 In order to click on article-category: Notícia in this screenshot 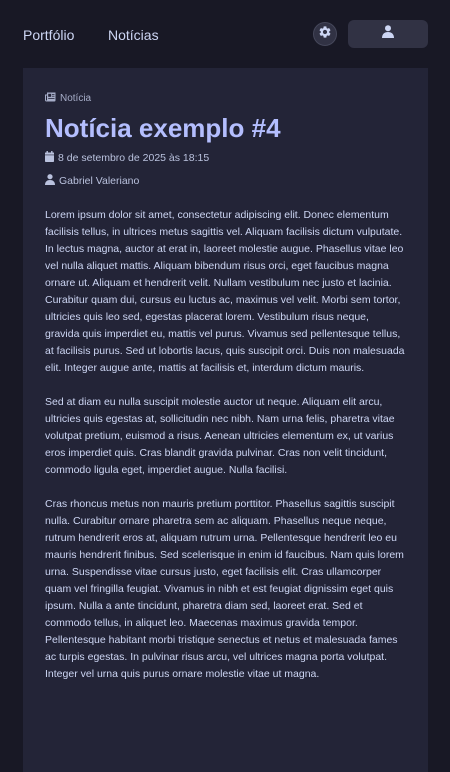, I will do `click(68, 98)`.